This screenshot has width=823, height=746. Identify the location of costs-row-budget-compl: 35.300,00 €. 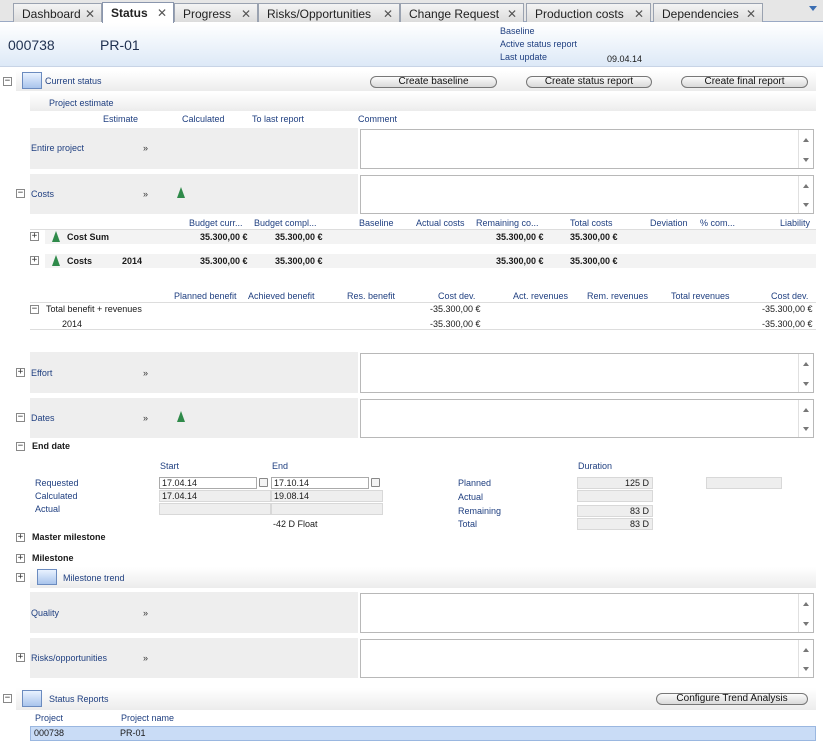
(299, 261).